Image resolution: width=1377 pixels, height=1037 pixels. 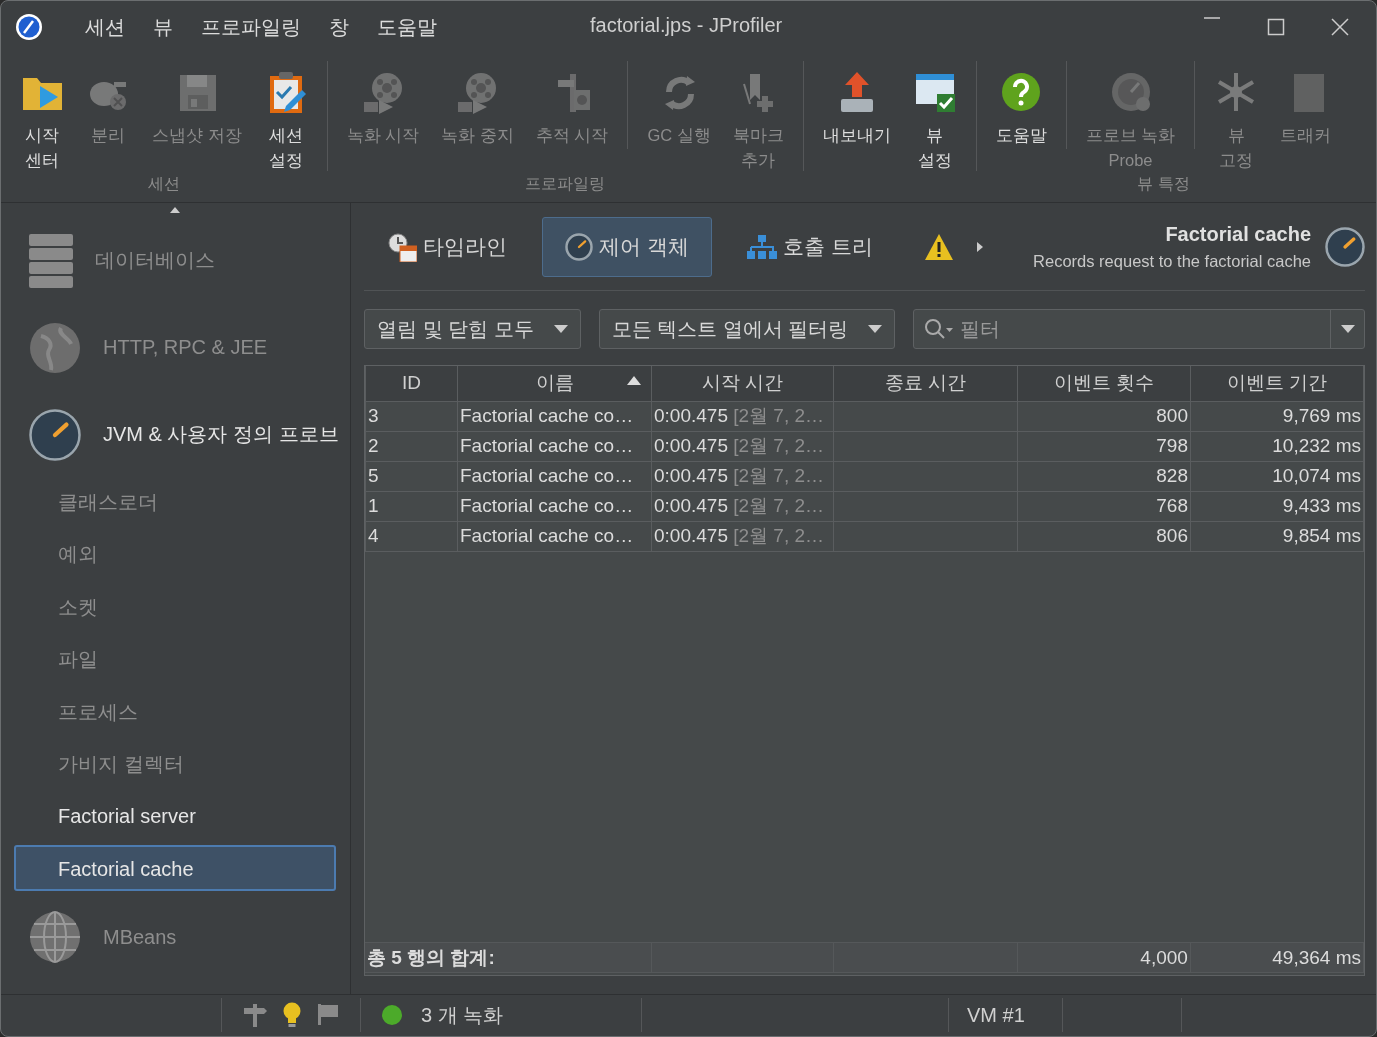 I want to click on group-label: 세션, so click(x=163, y=184).